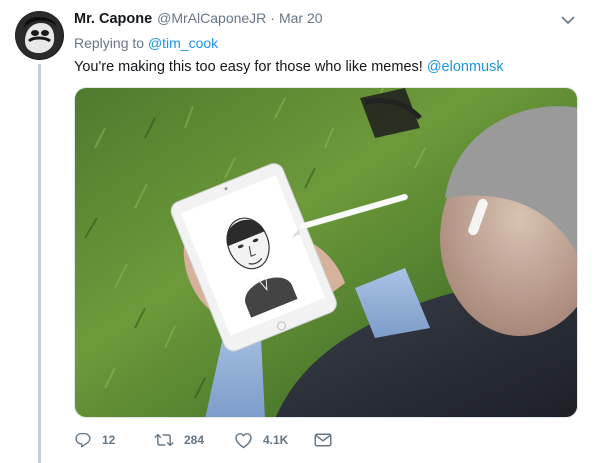 The width and height of the screenshot is (604, 463). I want to click on retweet-button: 284, so click(194, 440).